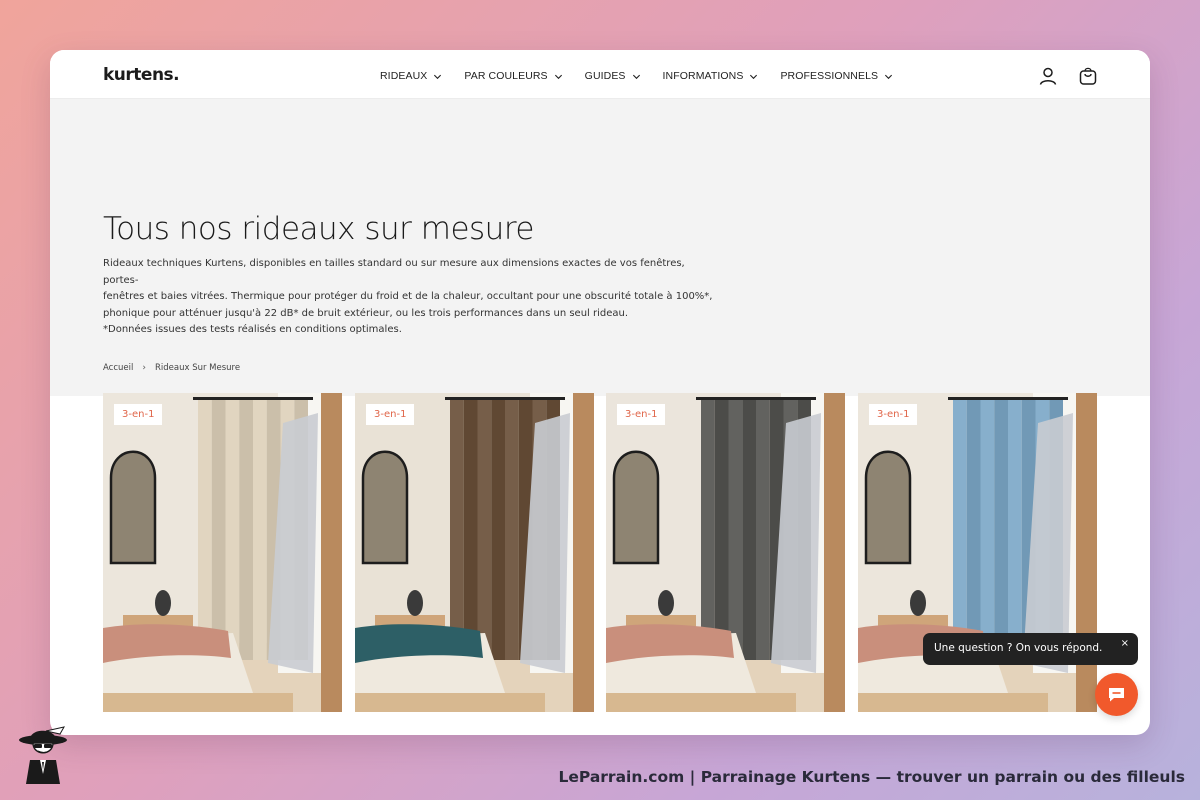  Describe the element at coordinates (1088, 76) in the screenshot. I see `cart-icon` at that location.